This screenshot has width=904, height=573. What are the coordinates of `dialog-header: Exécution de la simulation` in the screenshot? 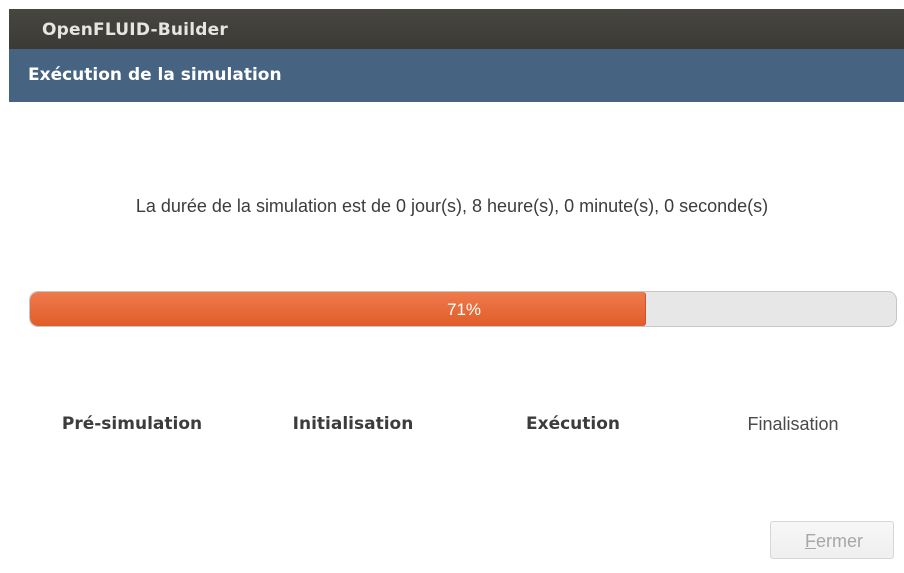 It's located at (456, 75).